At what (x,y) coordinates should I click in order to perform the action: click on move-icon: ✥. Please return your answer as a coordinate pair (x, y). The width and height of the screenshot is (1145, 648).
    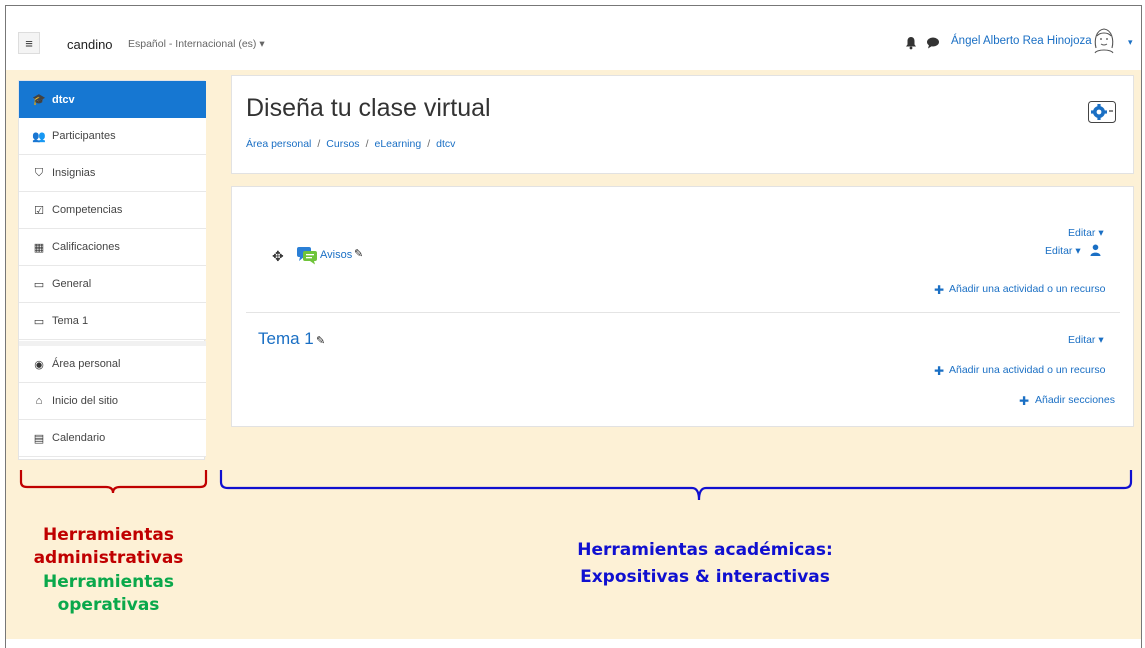
    Looking at the image, I should click on (278, 256).